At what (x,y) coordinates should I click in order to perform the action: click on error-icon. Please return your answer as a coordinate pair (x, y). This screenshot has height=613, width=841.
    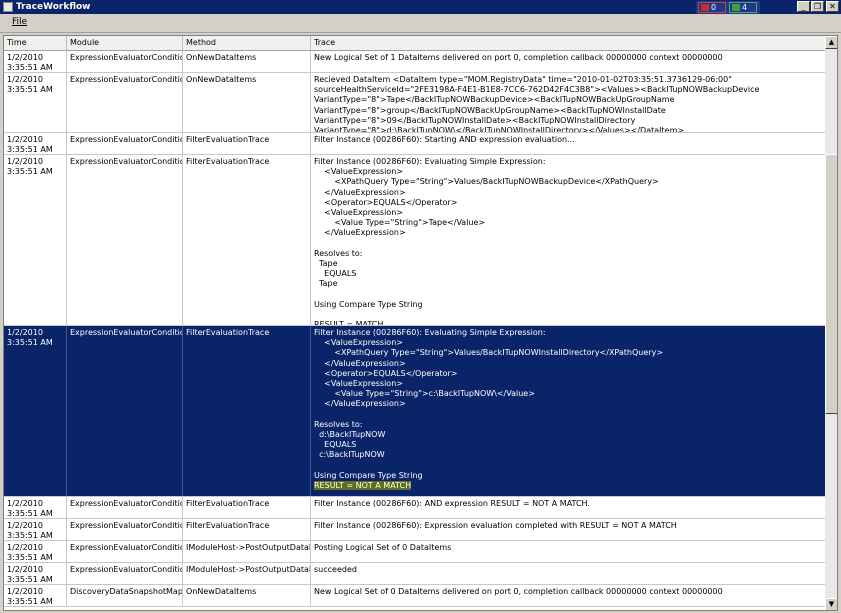
    Looking at the image, I should click on (705, 7).